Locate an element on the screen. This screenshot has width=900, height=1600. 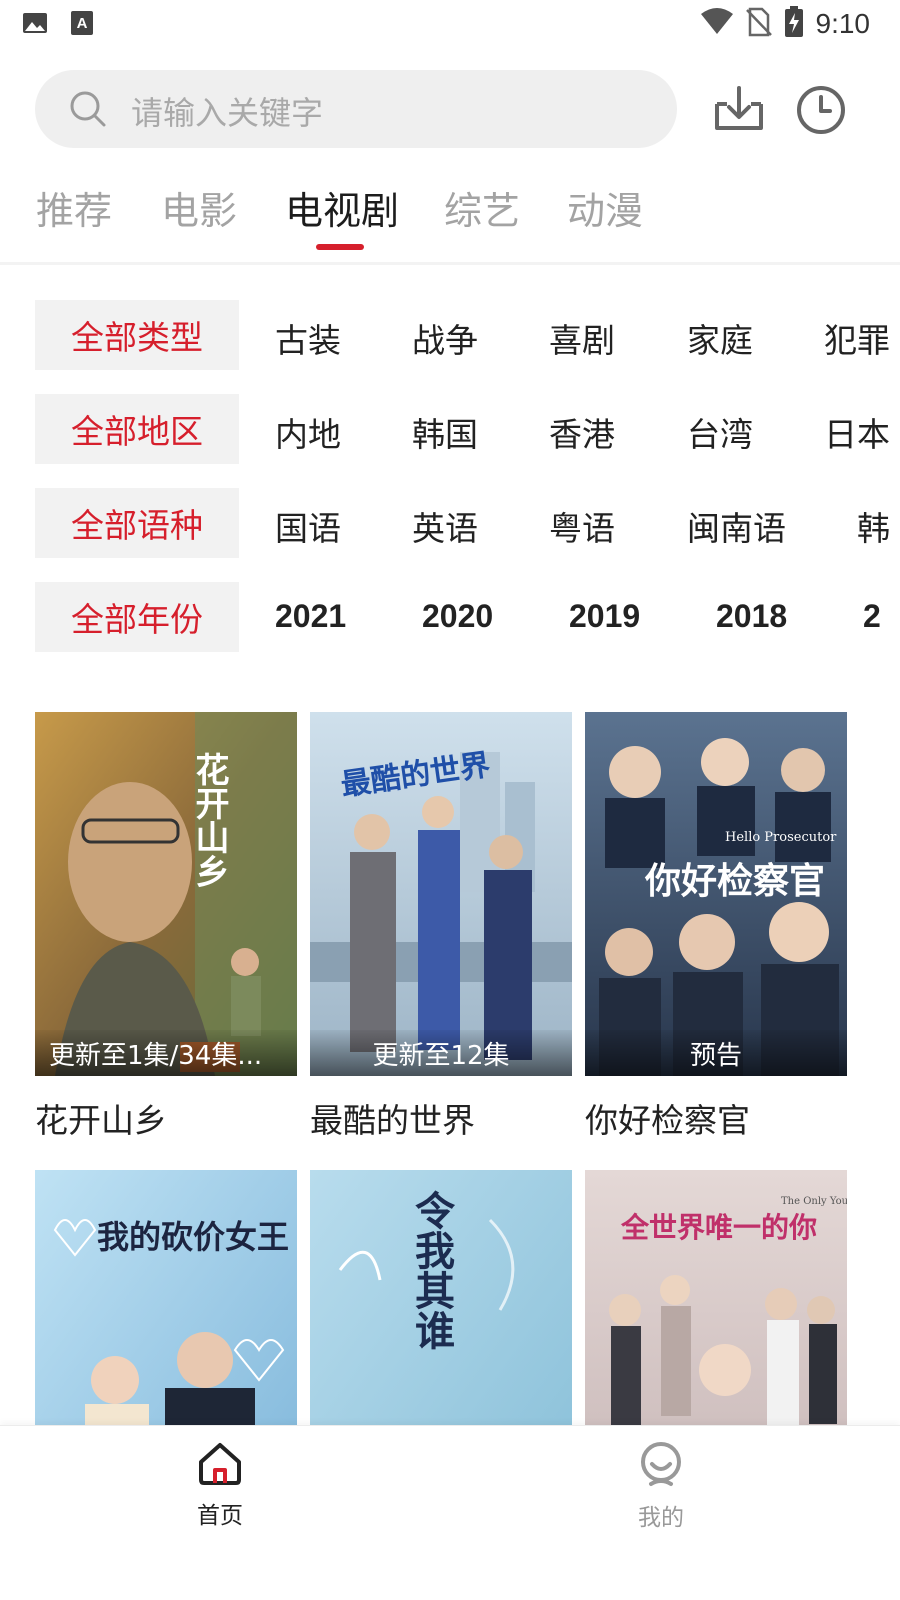
filter-row-region: 全部地区 内地 韩国 香港 台湾 日本 is located at coordinates (467, 430).